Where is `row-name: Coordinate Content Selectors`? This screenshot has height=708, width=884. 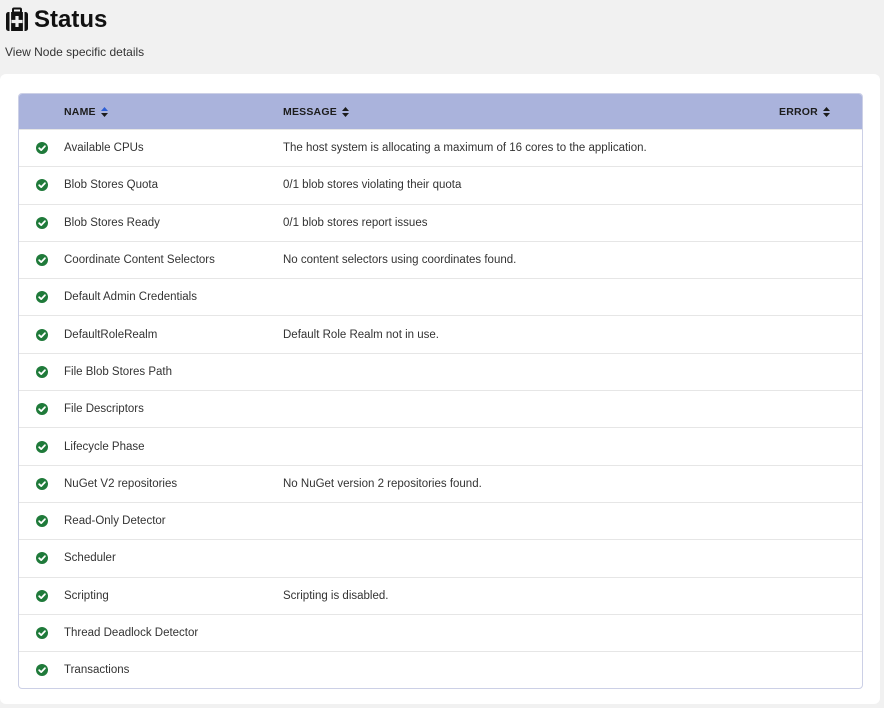 row-name: Coordinate Content Selectors is located at coordinates (173, 259).